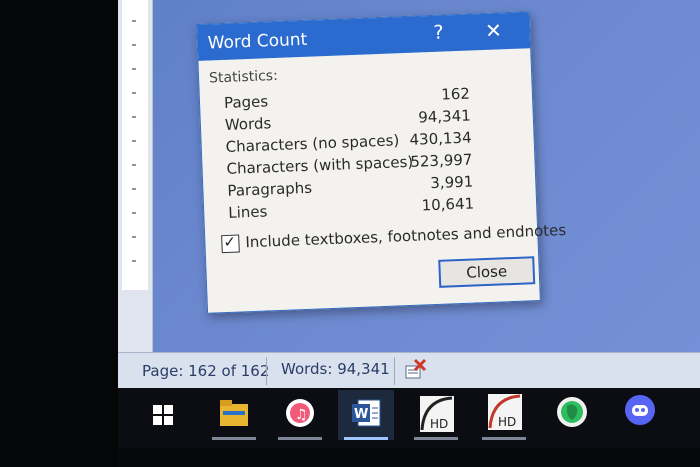 Image resolution: width=700 pixels, height=467 pixels. What do you see at coordinates (448, 204) in the screenshot?
I see `stat-value: 10,641` at bounding box center [448, 204].